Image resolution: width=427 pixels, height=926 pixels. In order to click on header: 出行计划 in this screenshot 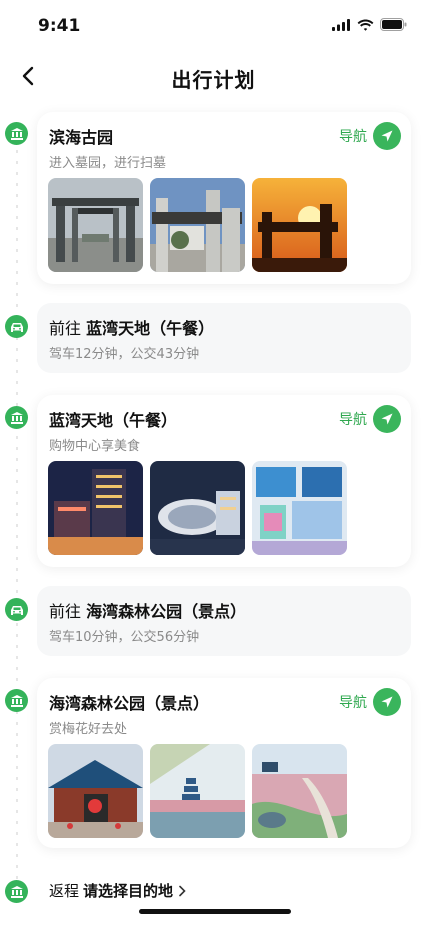, I will do `click(213, 76)`.